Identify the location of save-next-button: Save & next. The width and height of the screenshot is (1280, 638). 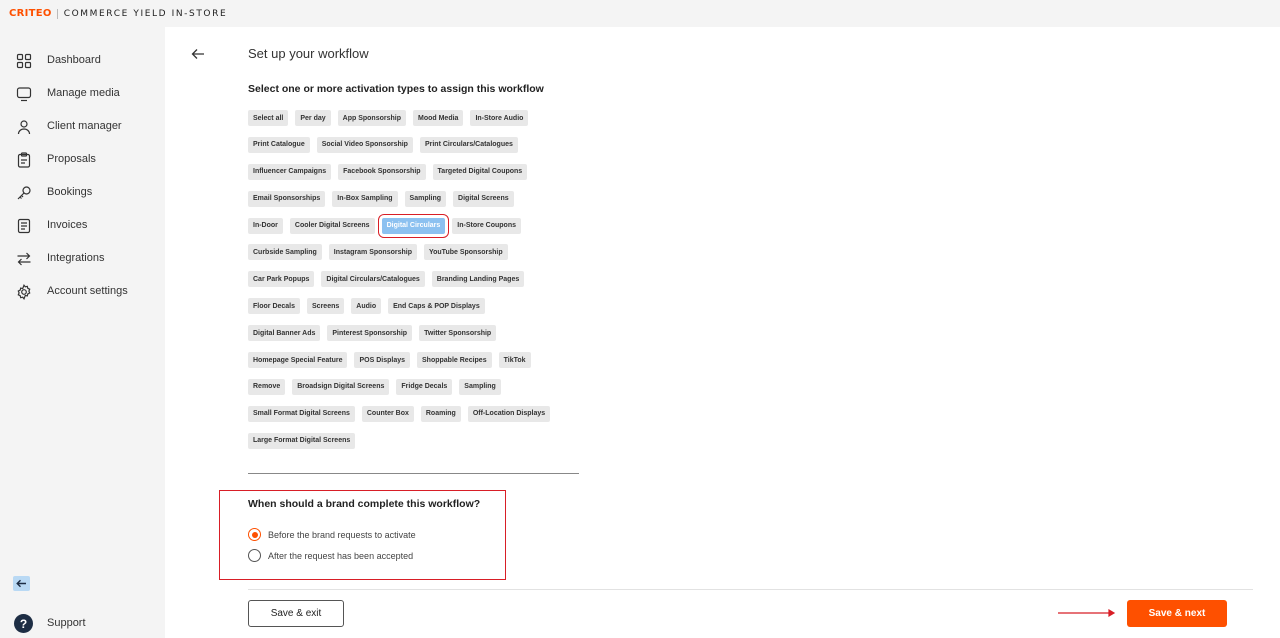
(1177, 613).